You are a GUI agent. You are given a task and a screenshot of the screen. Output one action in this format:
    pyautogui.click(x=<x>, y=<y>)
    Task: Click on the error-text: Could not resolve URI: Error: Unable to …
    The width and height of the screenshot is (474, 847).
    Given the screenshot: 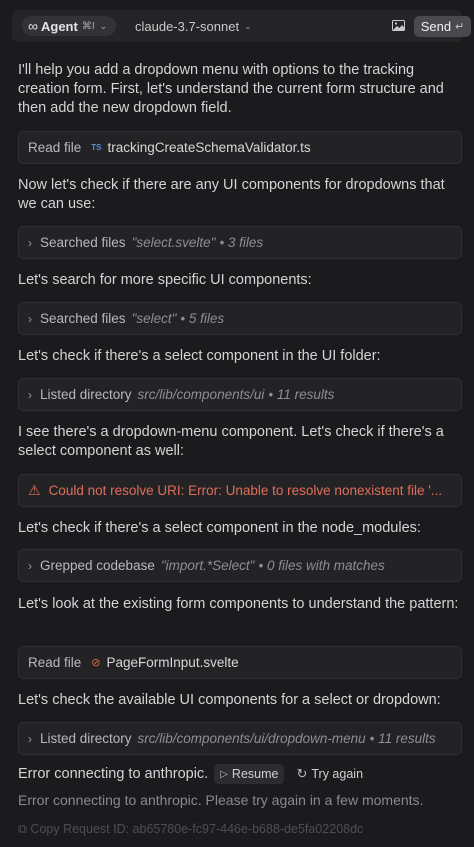 What is the action you would take?
    pyautogui.click(x=245, y=490)
    